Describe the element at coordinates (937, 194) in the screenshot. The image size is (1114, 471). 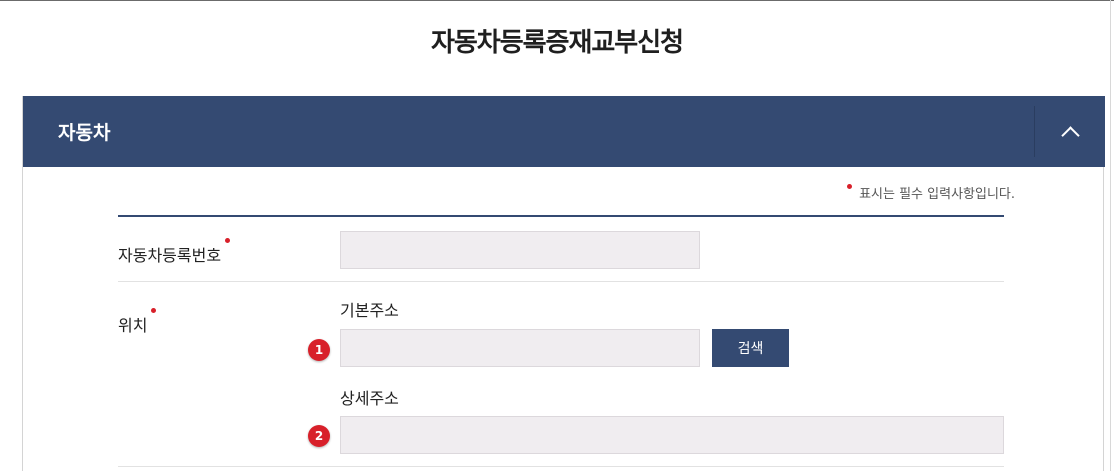
I see `required-note-text: 표시는 필수 입력사항입니다.` at that location.